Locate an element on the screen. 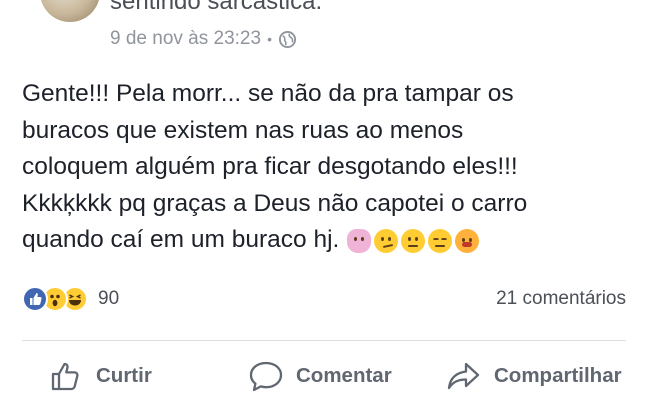 Image resolution: width=648 pixels, height=401 pixels. neutral-face-emoji is located at coordinates (413, 240).